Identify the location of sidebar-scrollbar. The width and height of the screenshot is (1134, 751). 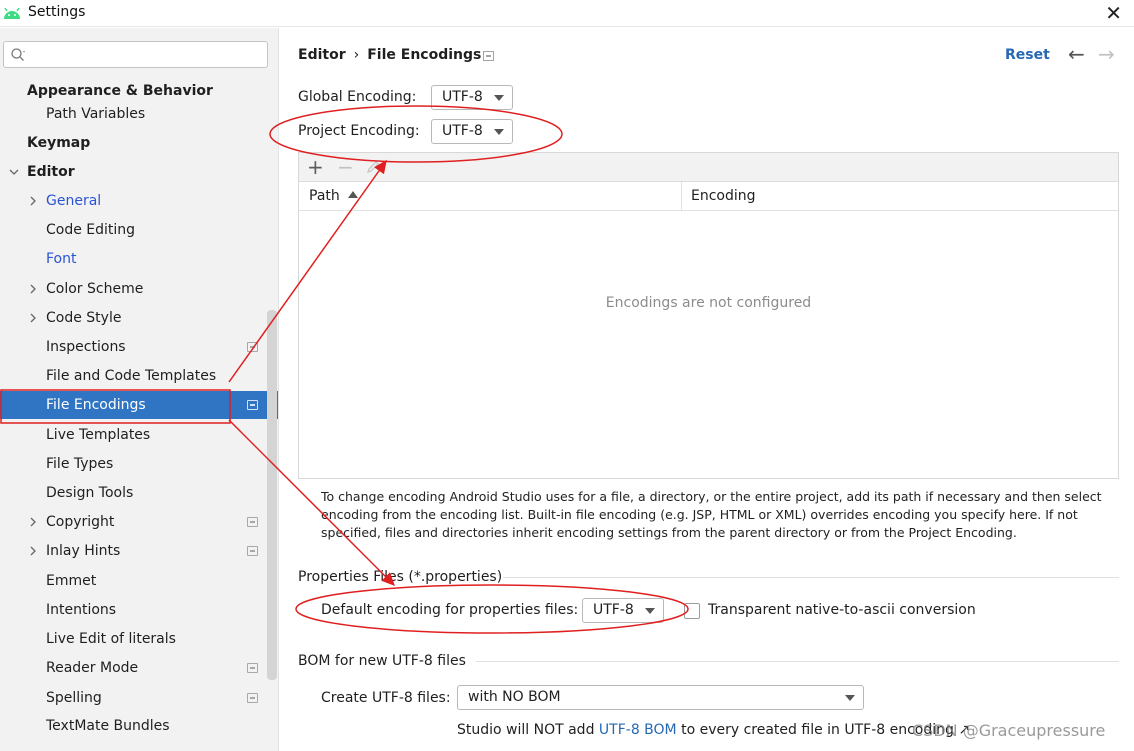
(272, 495).